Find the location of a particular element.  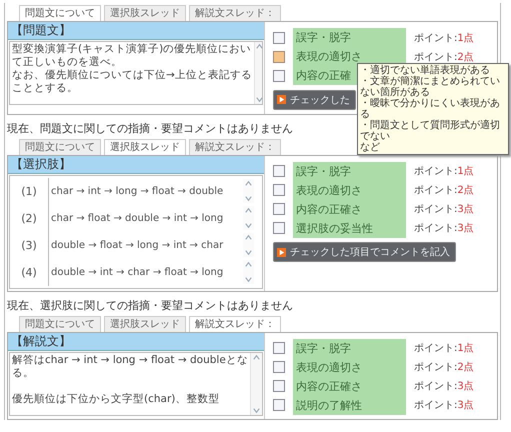

choice-number: (2) is located at coordinates (29, 218).